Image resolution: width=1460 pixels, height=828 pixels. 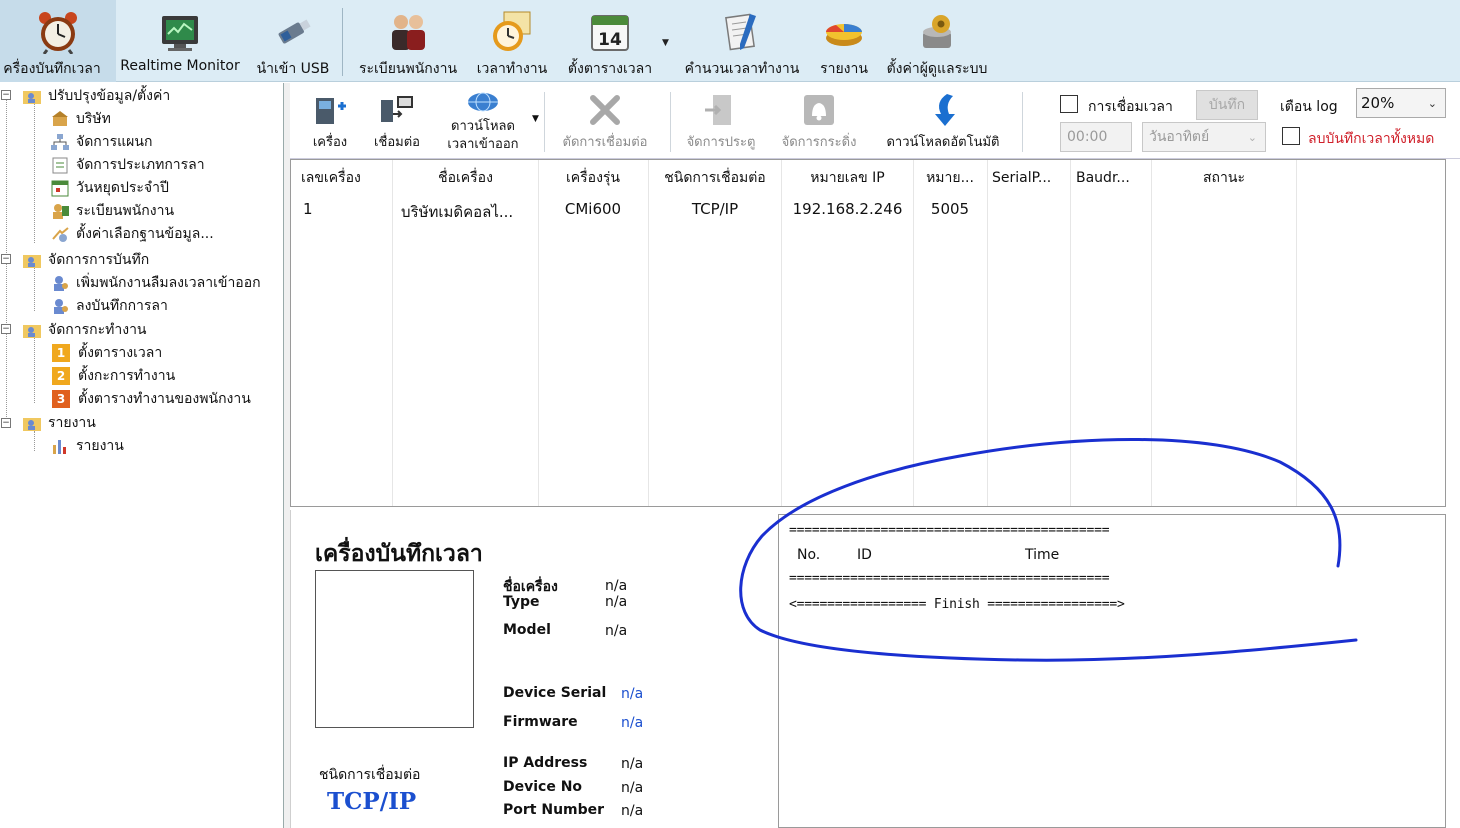 What do you see at coordinates (1401, 103) in the screenshot?
I see `log-percent-select: 20% ⌄` at bounding box center [1401, 103].